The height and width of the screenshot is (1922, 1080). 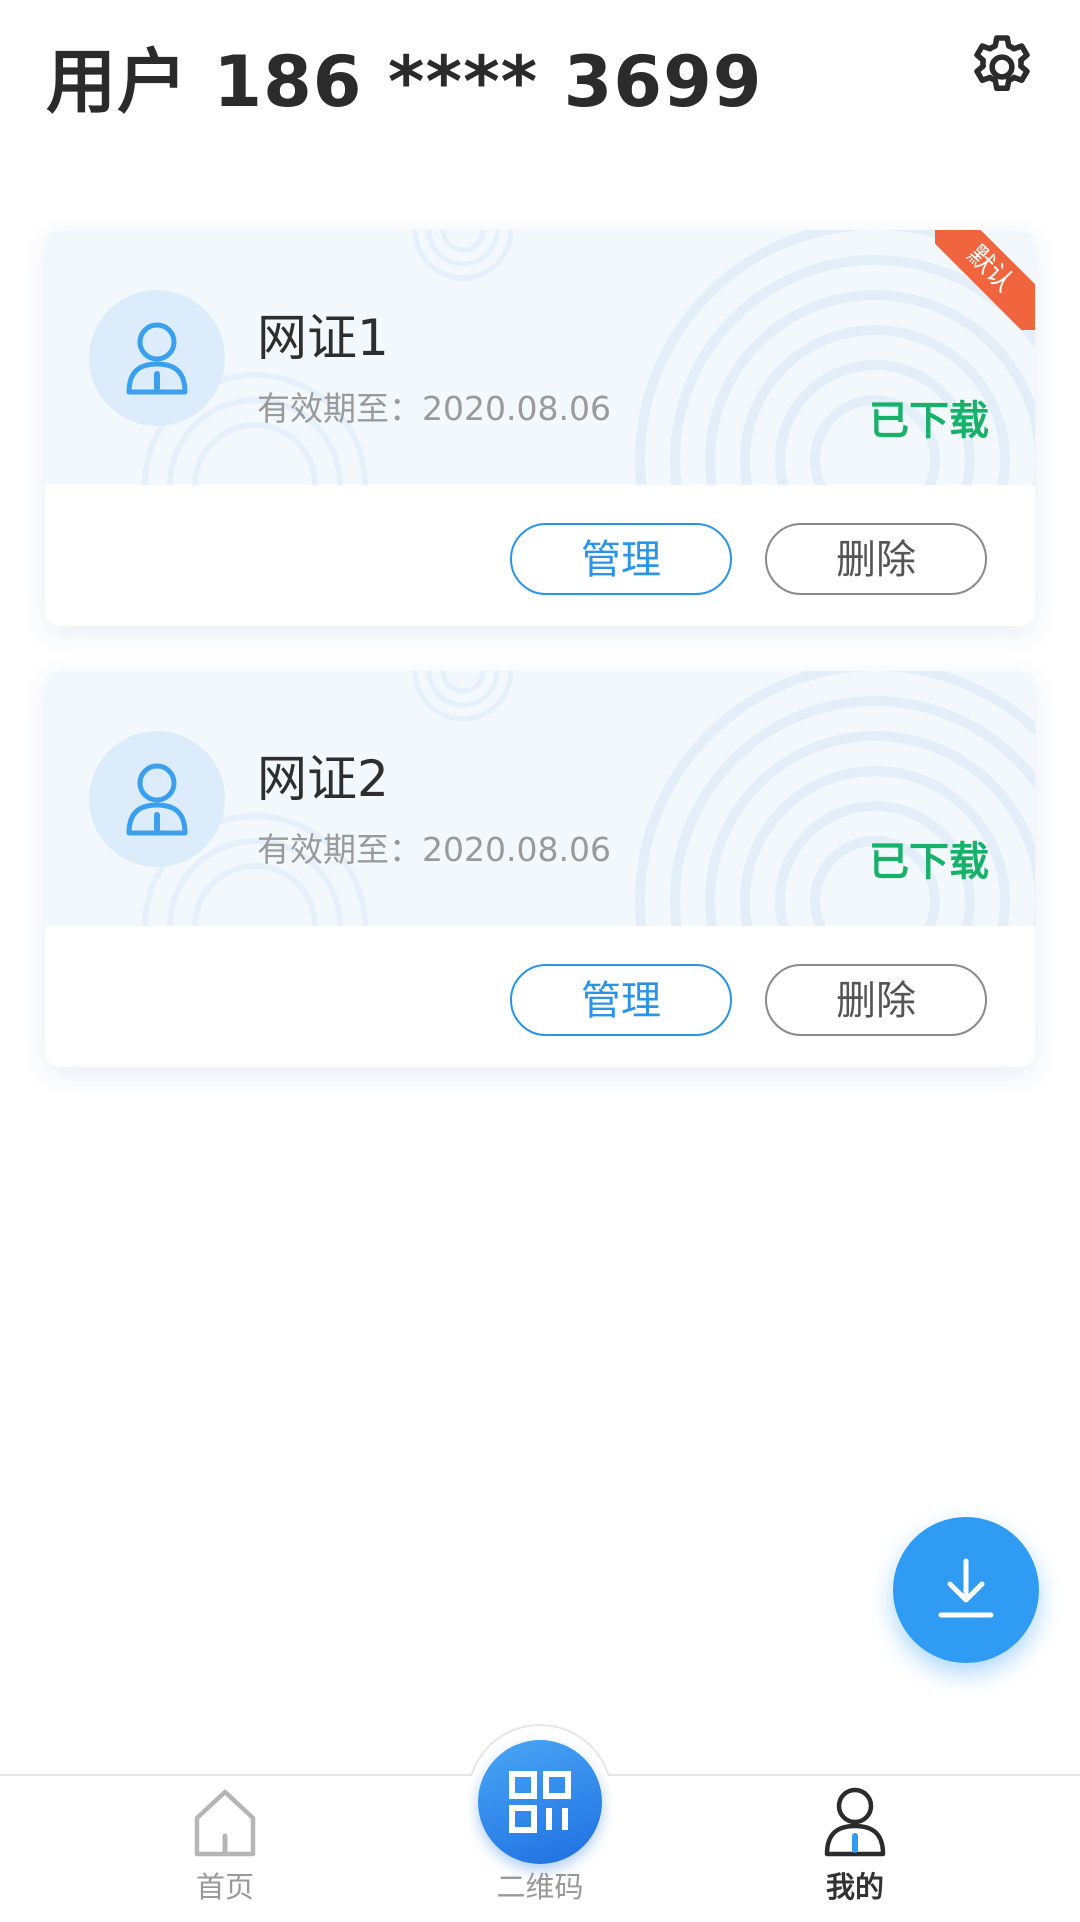 What do you see at coordinates (323, 338) in the screenshot?
I see `certificate-name: 网证1` at bounding box center [323, 338].